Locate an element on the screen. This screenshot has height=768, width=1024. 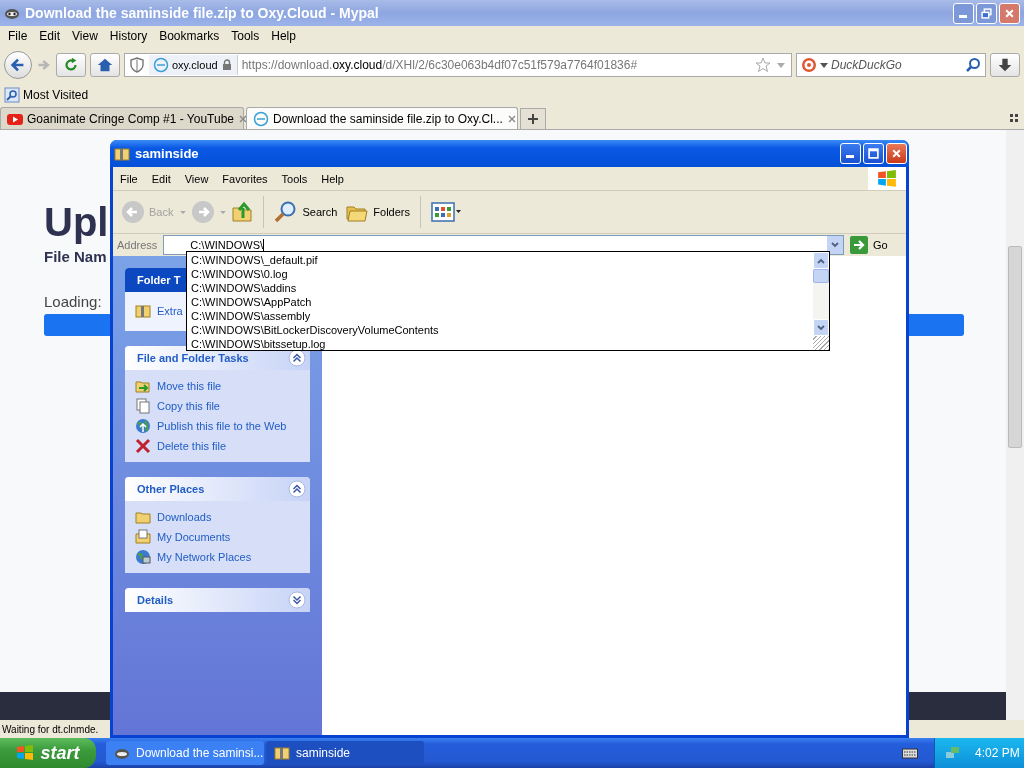
panel-title: Details is located at coordinates (155, 600).